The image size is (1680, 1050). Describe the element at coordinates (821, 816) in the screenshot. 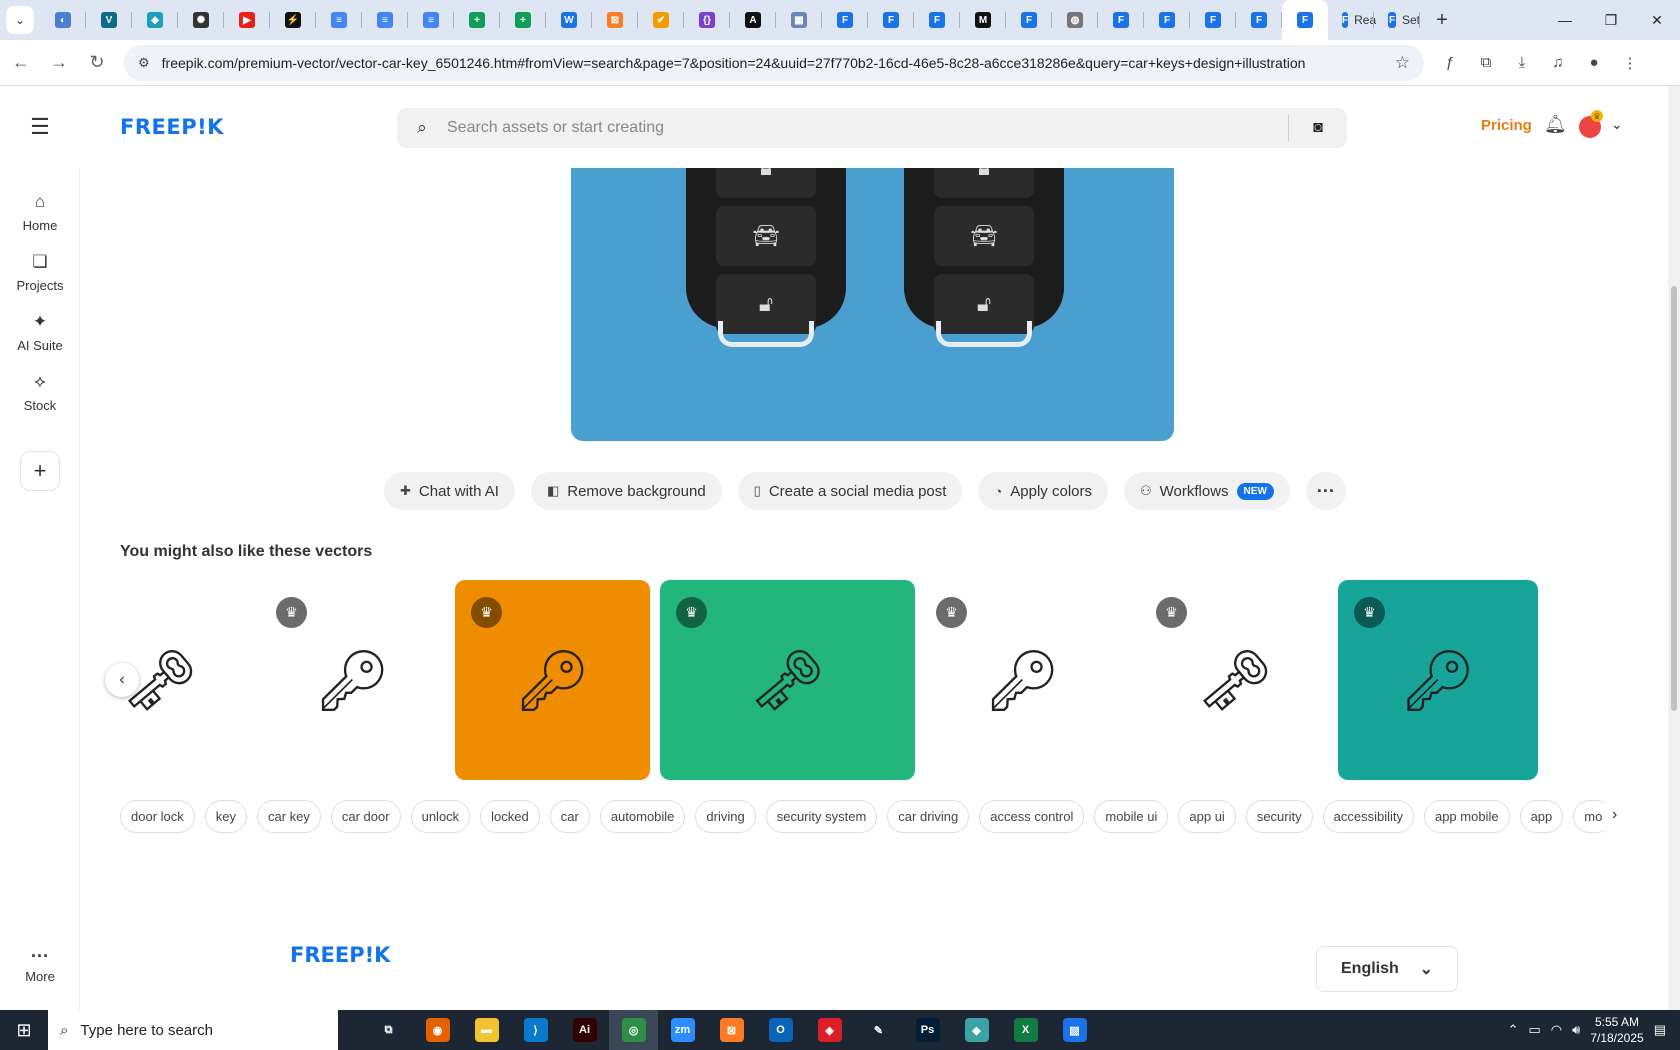

I see `tag-chip: security system` at that location.